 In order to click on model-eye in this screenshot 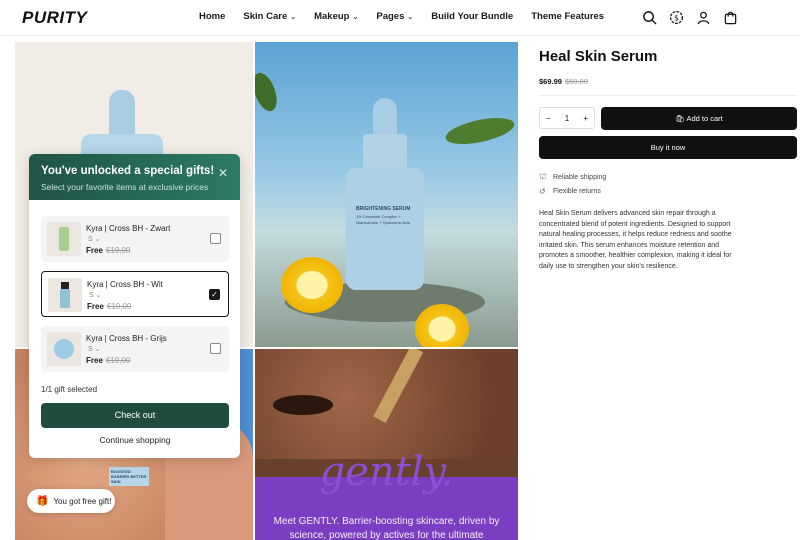, I will do `click(303, 405)`.